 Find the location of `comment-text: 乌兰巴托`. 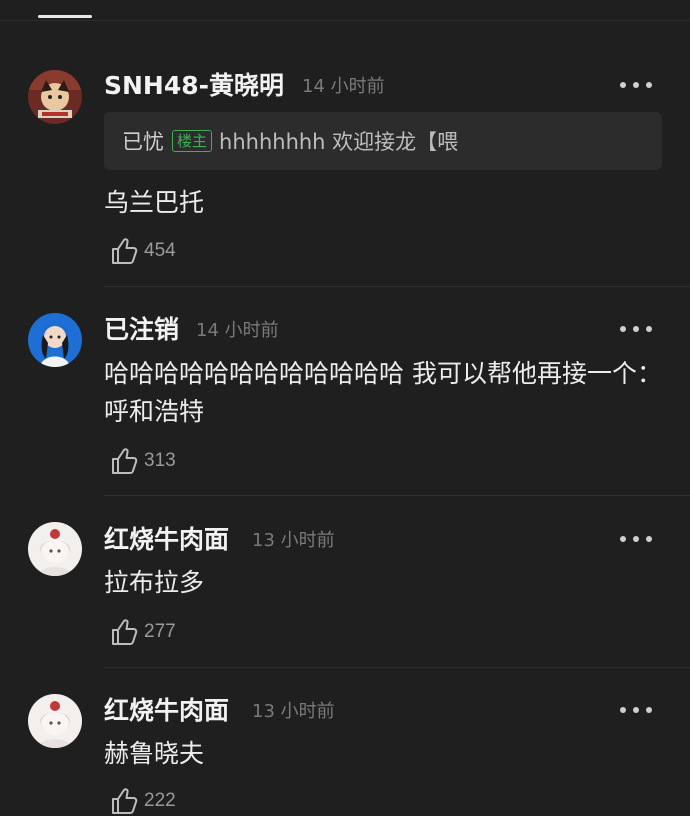

comment-text: 乌兰巴托 is located at coordinates (154, 202).